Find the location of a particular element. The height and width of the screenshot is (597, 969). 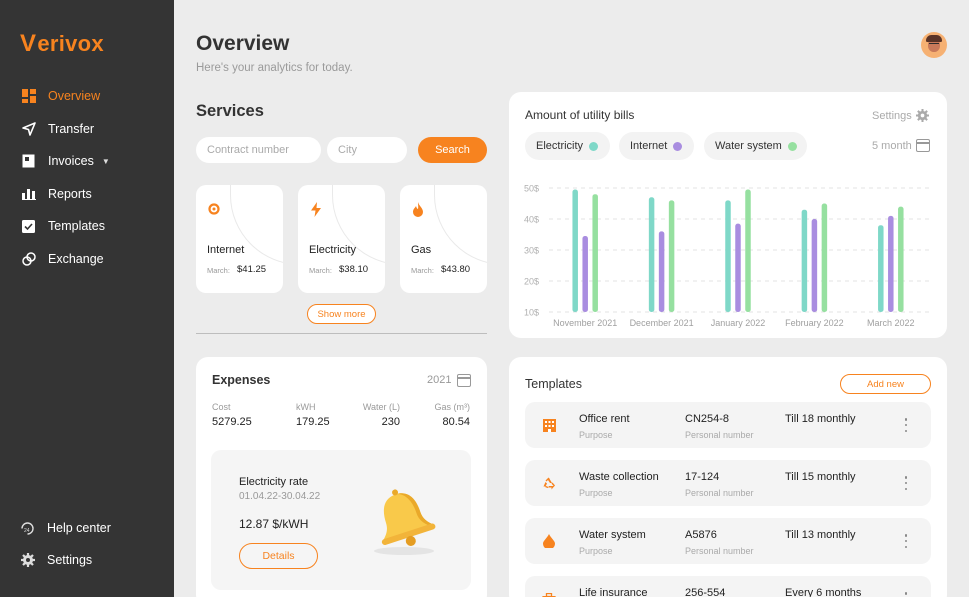

sidebar-item-settings: Settings is located at coordinates (87, 560).